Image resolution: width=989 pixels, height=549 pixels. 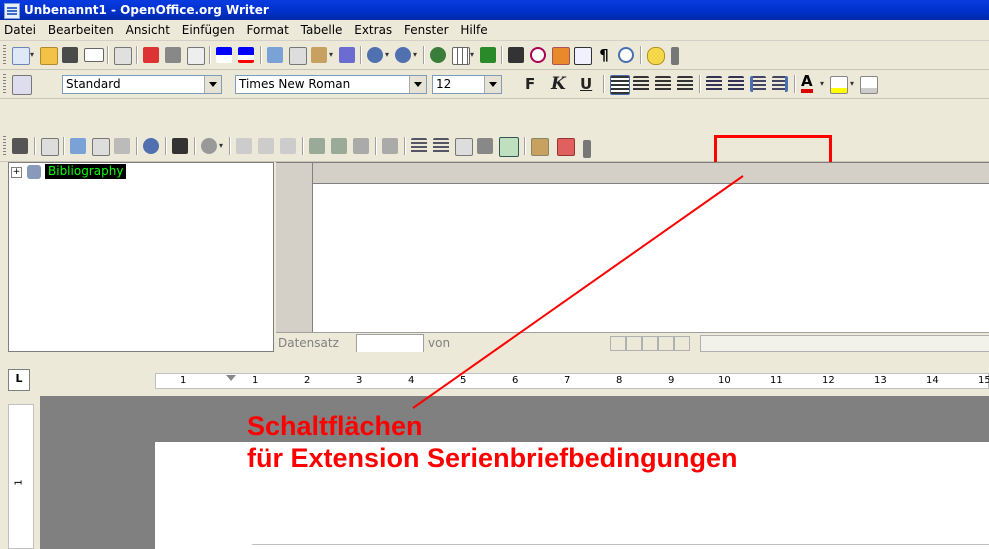 What do you see at coordinates (335, 426) in the screenshot?
I see `annotation-line-1: Schaltflächen` at bounding box center [335, 426].